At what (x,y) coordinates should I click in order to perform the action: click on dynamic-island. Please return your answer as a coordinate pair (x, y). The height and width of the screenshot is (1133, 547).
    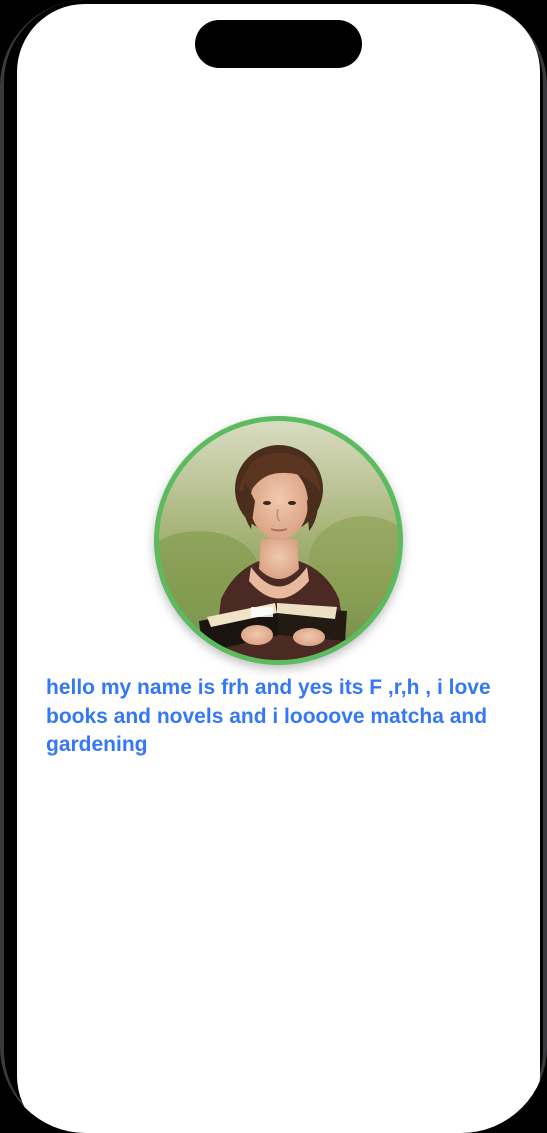
    Looking at the image, I should click on (278, 44).